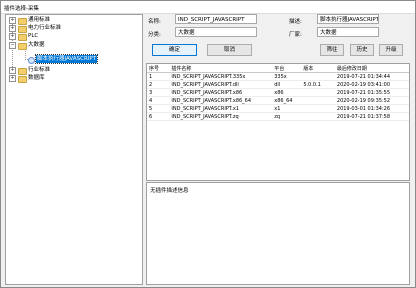 Image resolution: width=416 pixels, height=288 pixels. Describe the element at coordinates (208, 7) in the screenshot. I see `title-bar: 插件选择-采集` at that location.